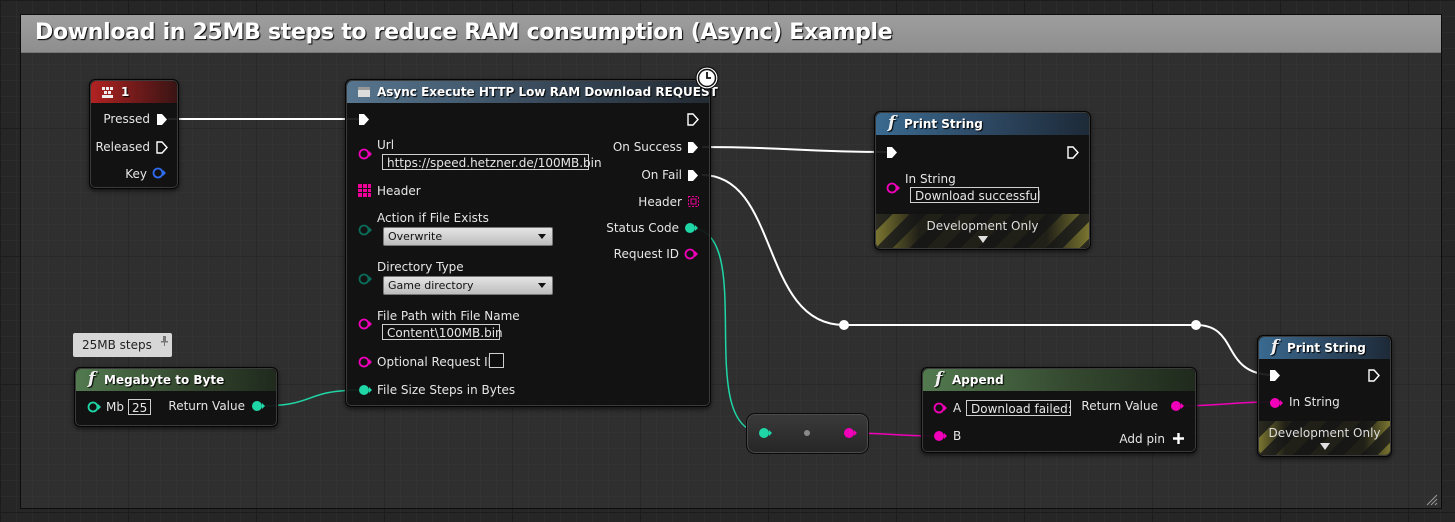  What do you see at coordinates (975, 195) in the screenshot?
I see `print-success-instring-input: Download successful` at bounding box center [975, 195].